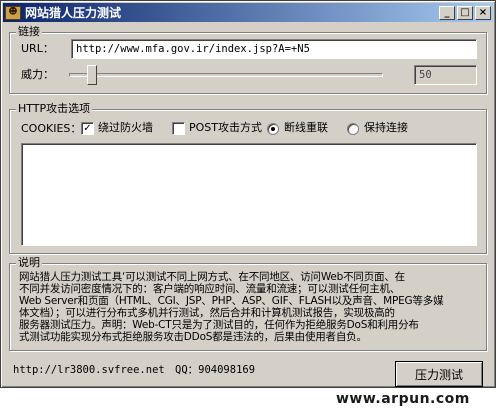  Describe the element at coordinates (193, 337) in the screenshot. I see `description-line: 式测试功能实现分布式拒绝服务攻击DDoS都是违法的，后果由使用者自负。` at that location.